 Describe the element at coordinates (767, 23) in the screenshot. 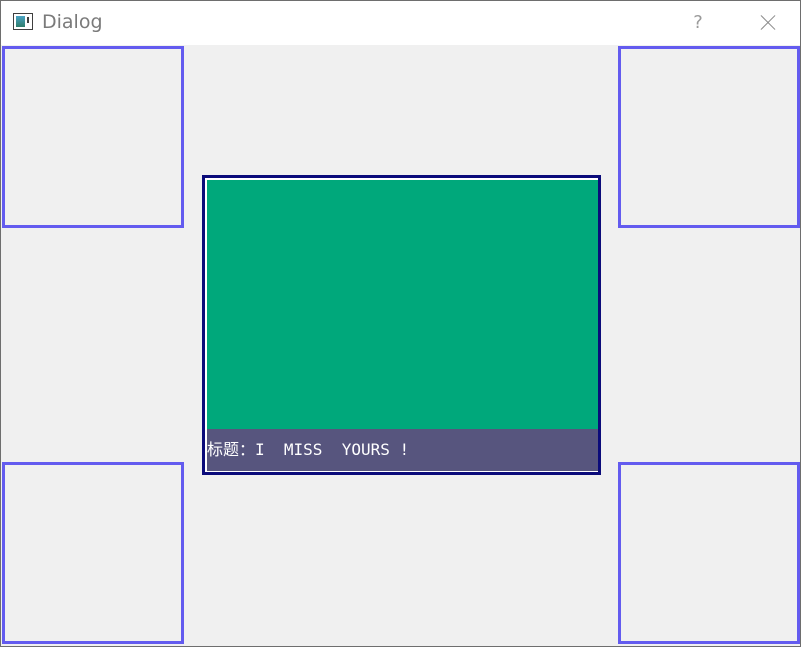

I see `close-button` at that location.